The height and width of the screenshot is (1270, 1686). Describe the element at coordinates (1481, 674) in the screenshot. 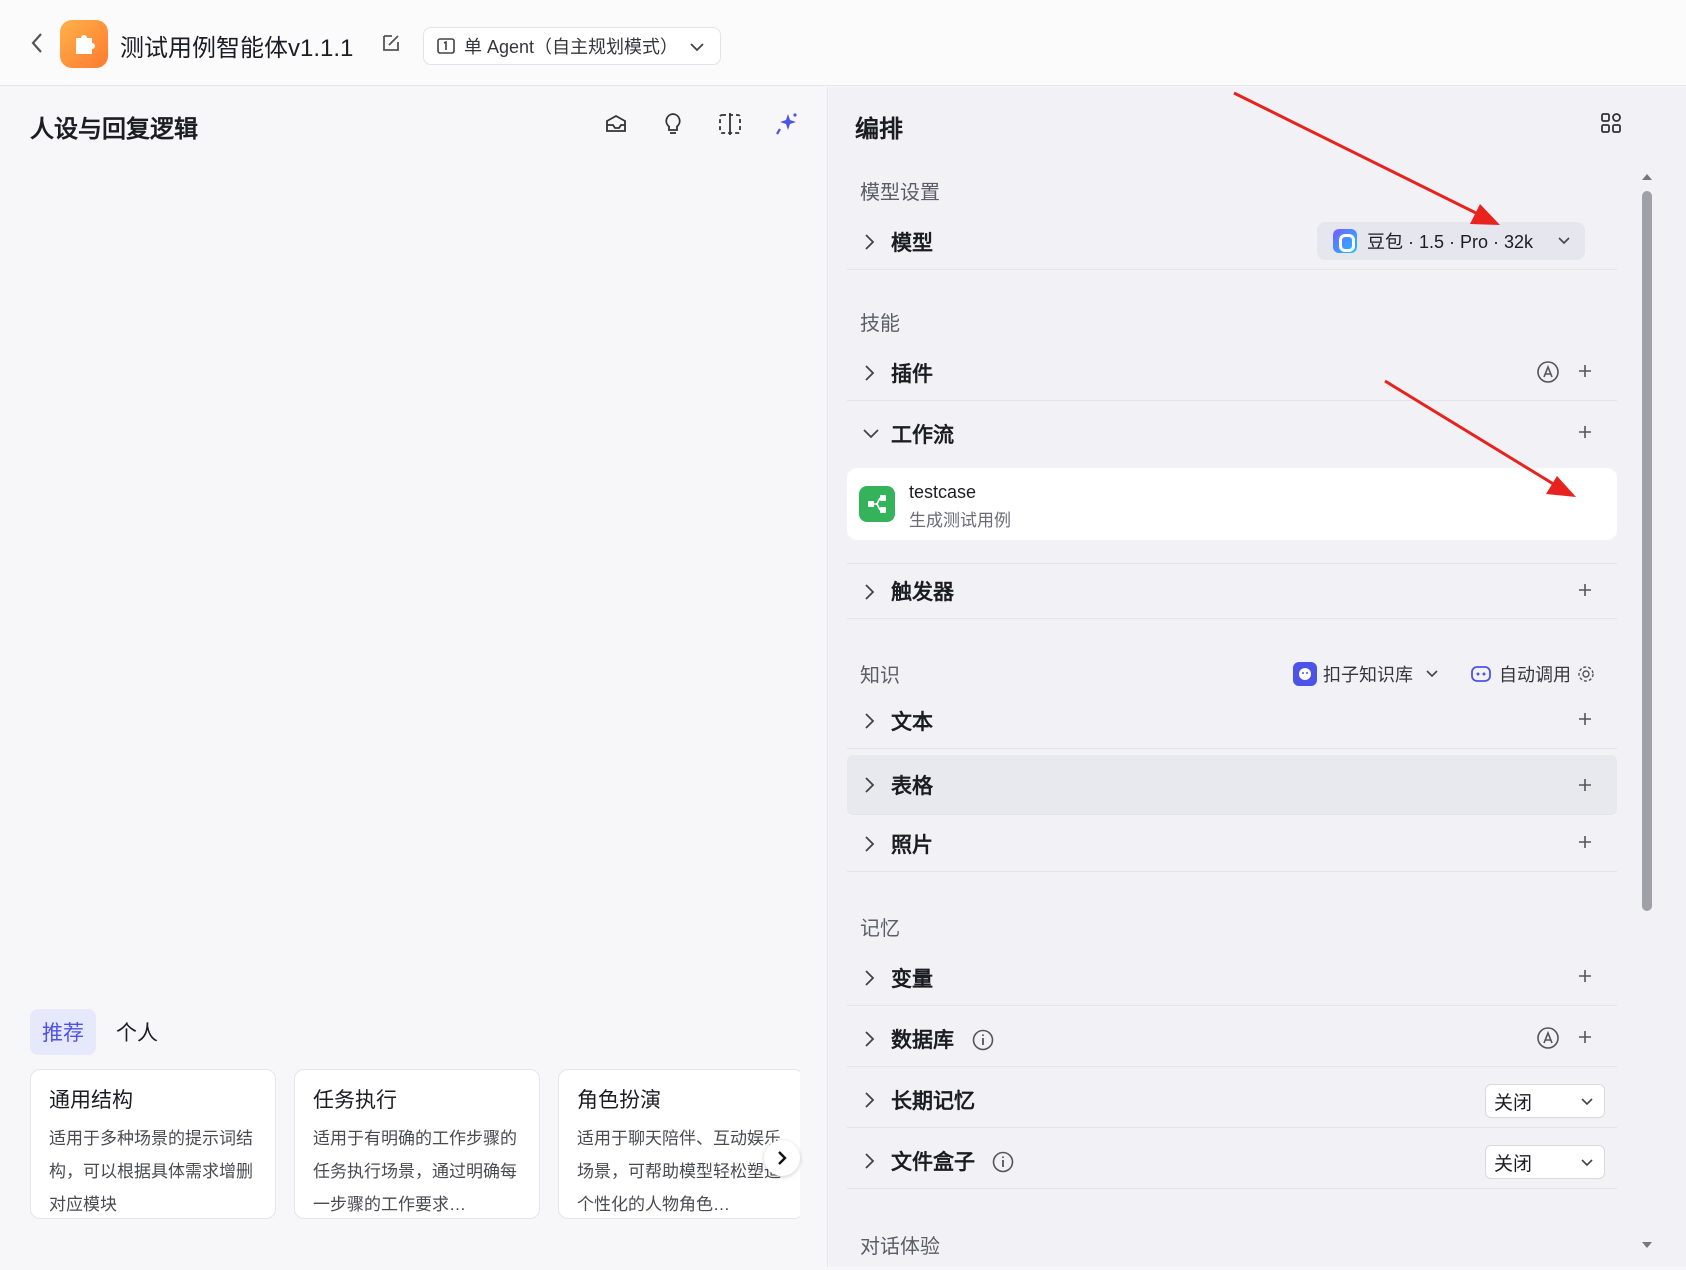

I see `robot-icon` at that location.